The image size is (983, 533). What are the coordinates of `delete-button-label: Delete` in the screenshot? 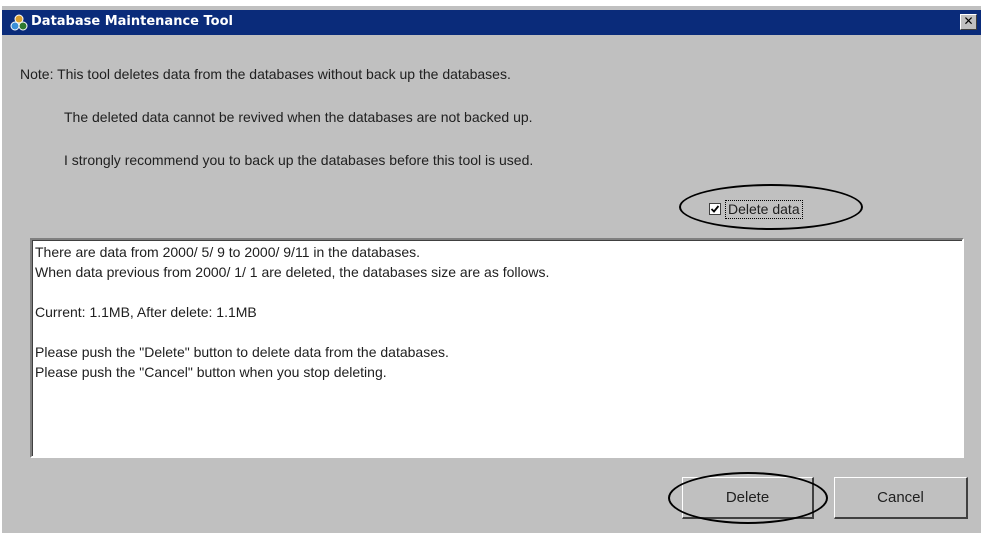 It's located at (747, 497).